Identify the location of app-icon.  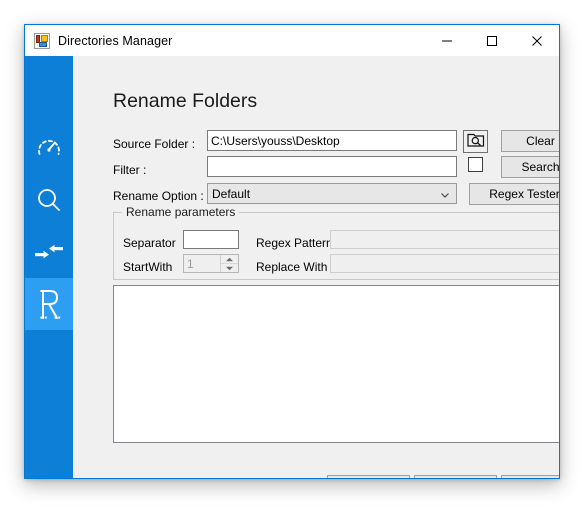
(42, 40).